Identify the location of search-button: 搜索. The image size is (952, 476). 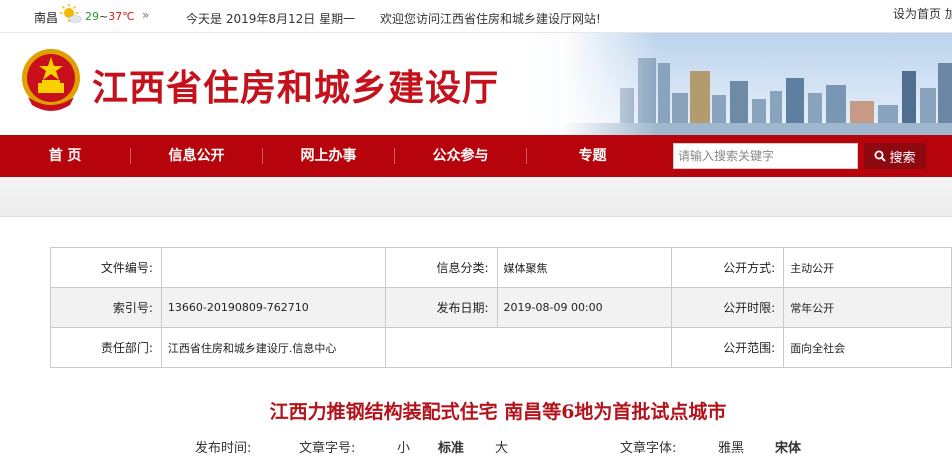
(895, 156).